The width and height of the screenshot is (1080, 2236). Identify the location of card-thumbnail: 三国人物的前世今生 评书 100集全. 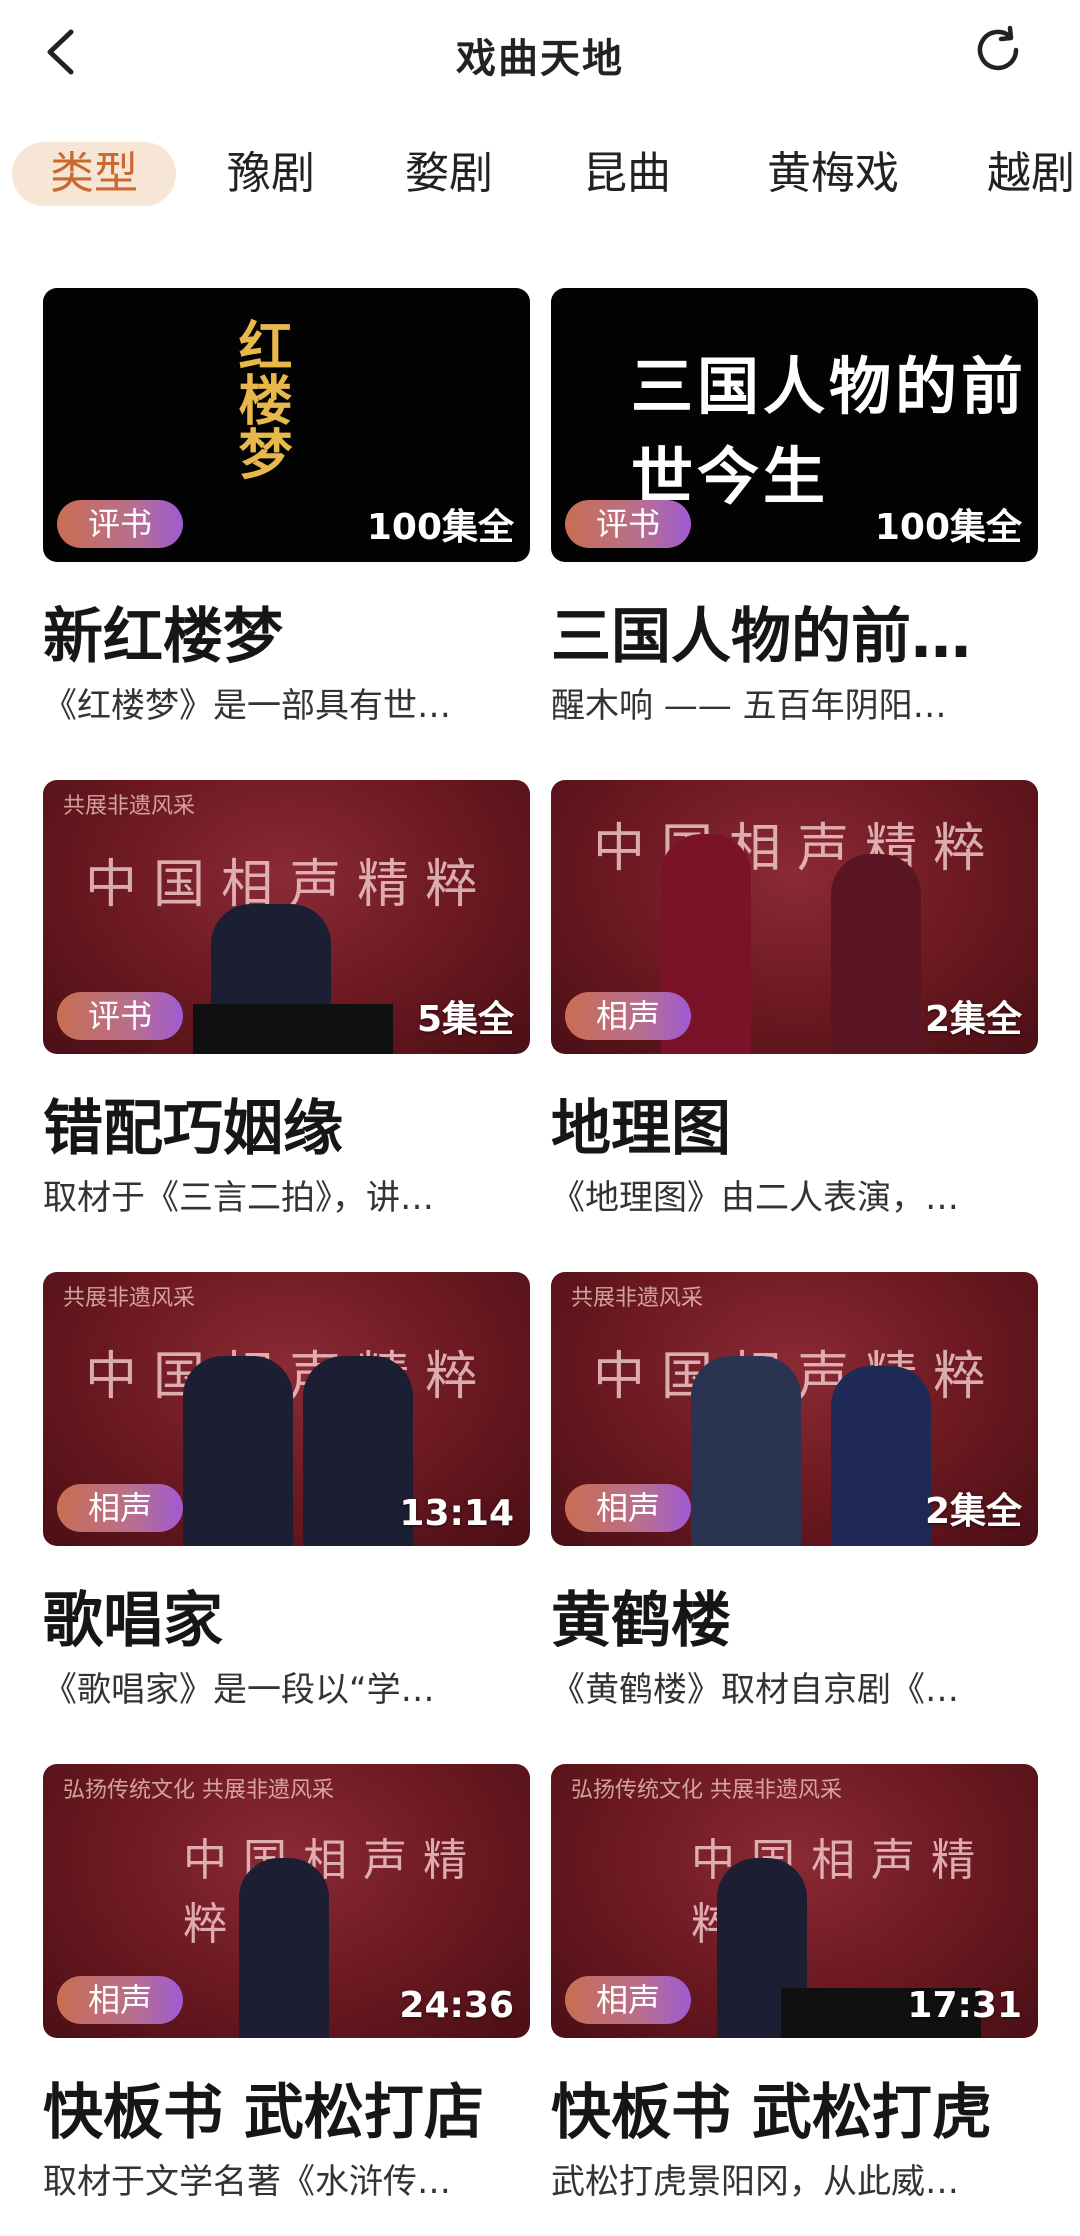
(794, 425).